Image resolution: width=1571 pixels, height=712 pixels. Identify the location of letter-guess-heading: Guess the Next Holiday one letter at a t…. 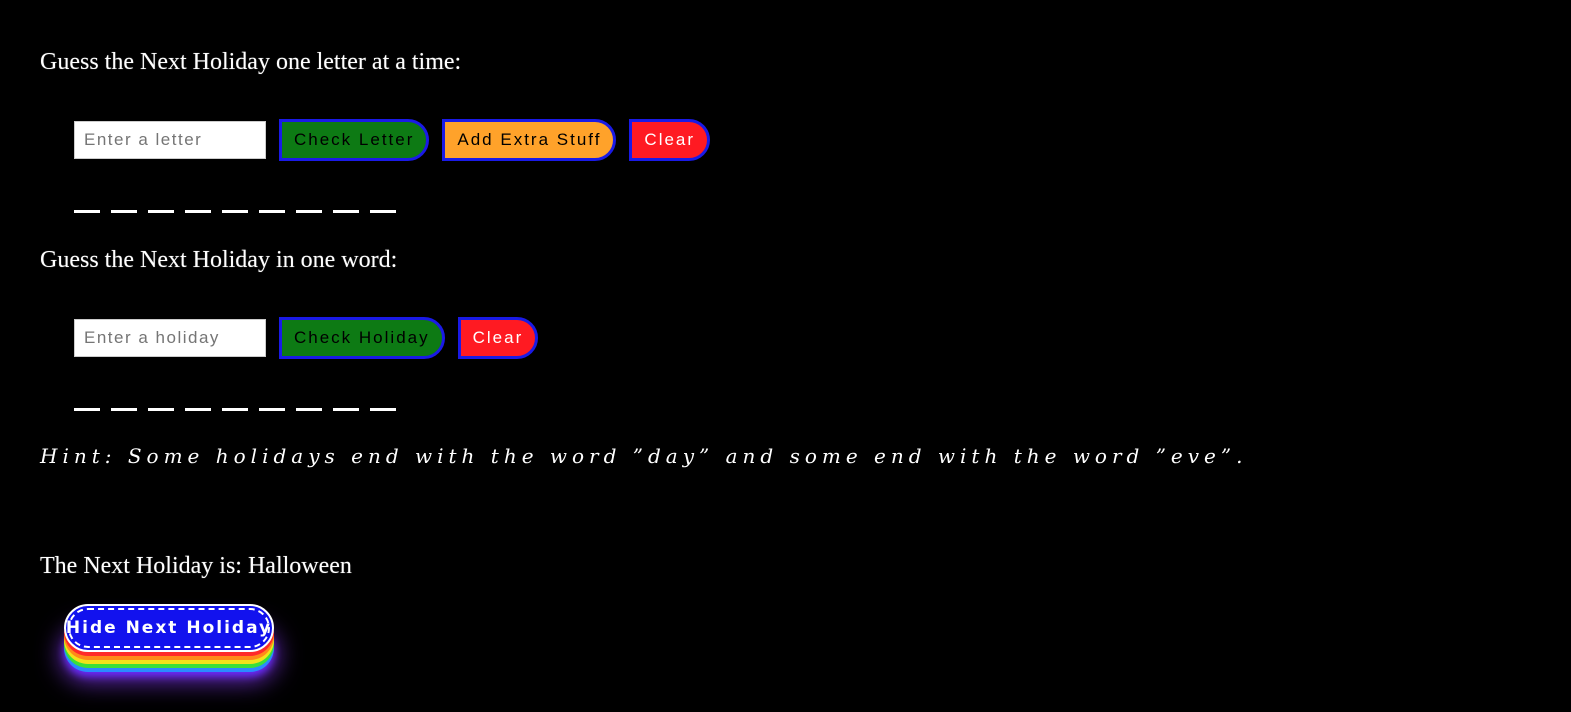
(251, 62).